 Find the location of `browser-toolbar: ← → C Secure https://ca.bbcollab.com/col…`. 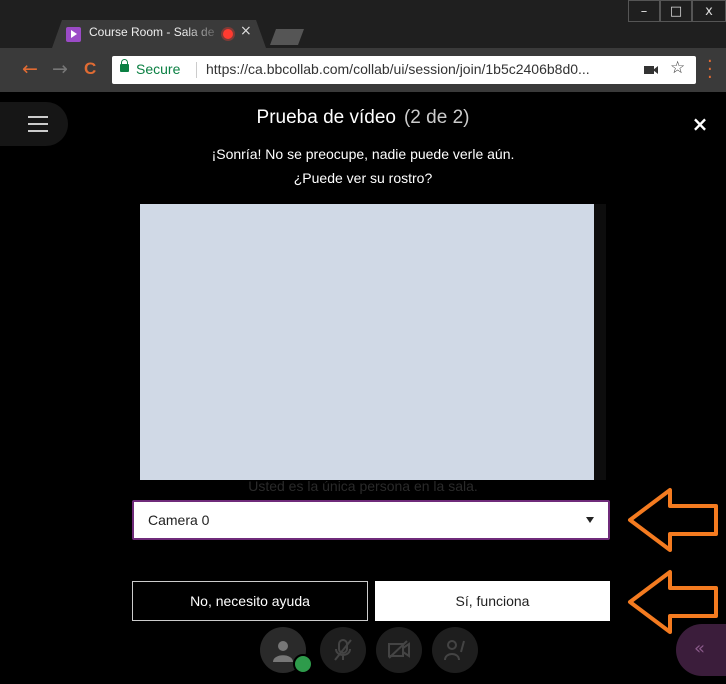

browser-toolbar: ← → C Secure https://ca.bbcollab.com/col… is located at coordinates (363, 70).